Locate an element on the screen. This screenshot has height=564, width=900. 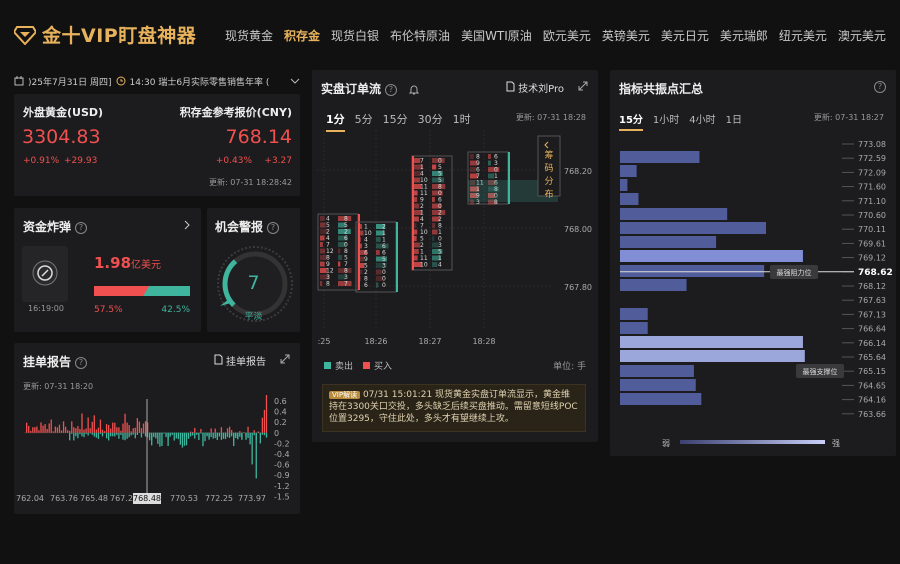
bell-icon is located at coordinates (414, 89).